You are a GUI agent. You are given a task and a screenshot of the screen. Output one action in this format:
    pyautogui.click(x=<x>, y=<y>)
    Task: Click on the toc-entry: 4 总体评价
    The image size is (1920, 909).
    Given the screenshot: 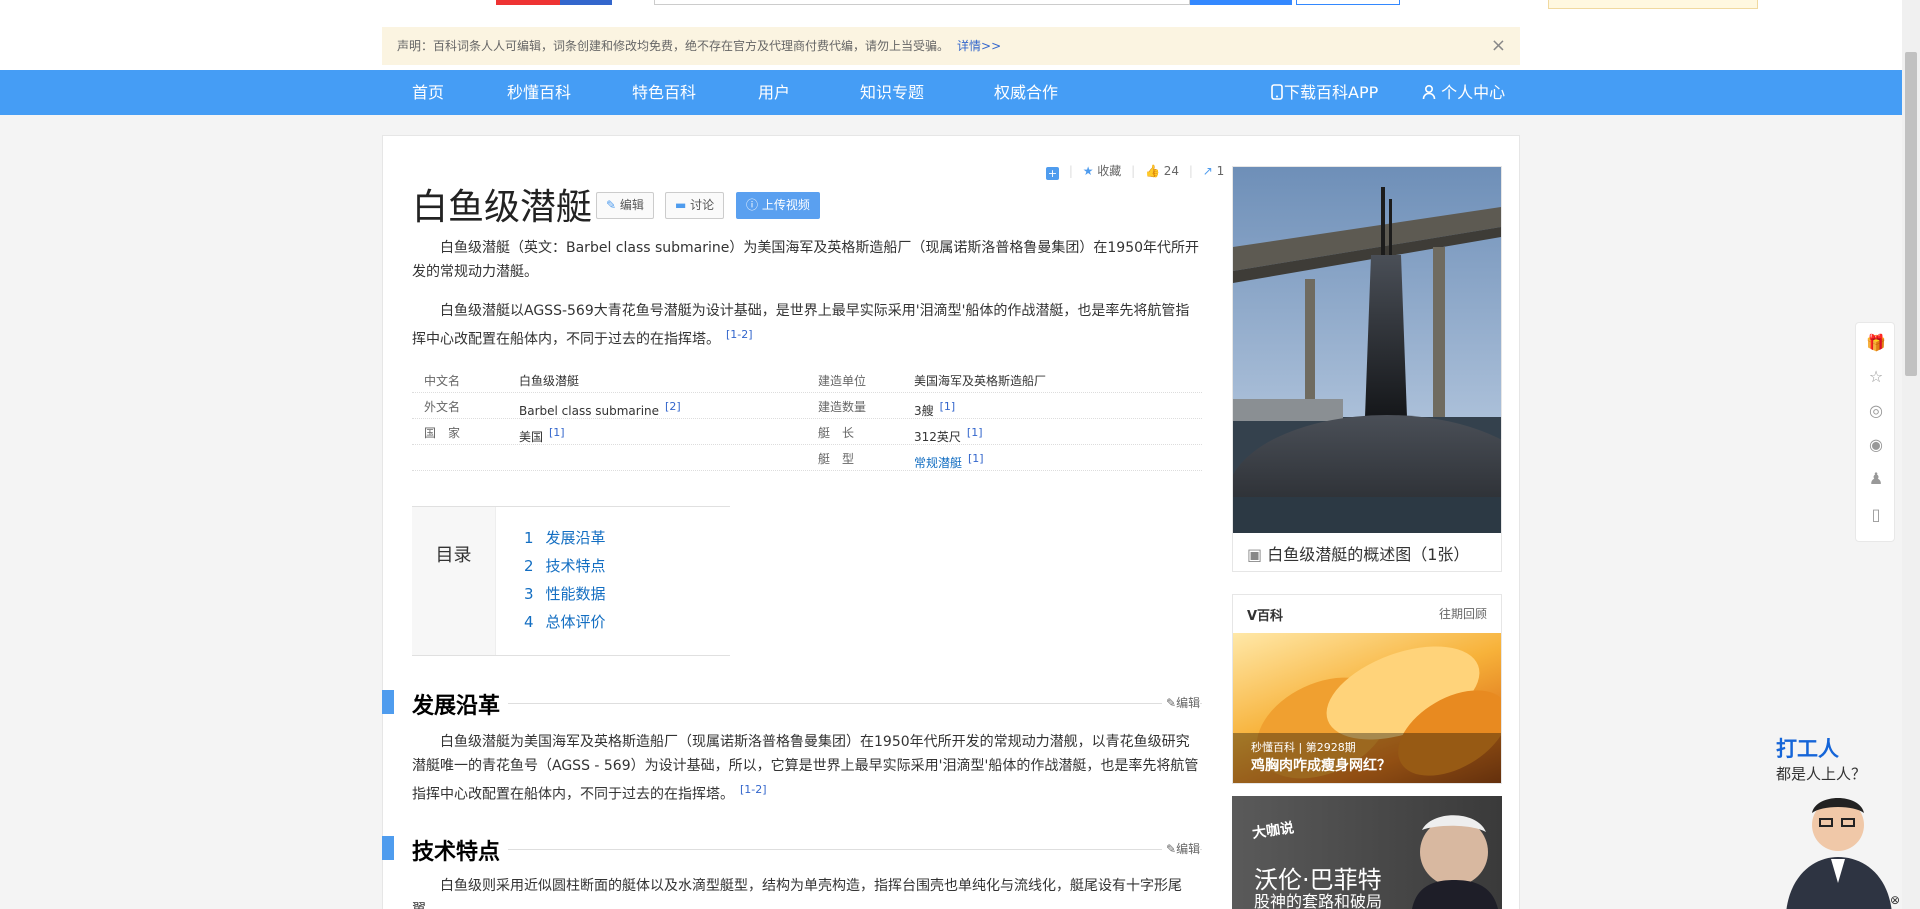 What is the action you would take?
    pyautogui.click(x=565, y=621)
    